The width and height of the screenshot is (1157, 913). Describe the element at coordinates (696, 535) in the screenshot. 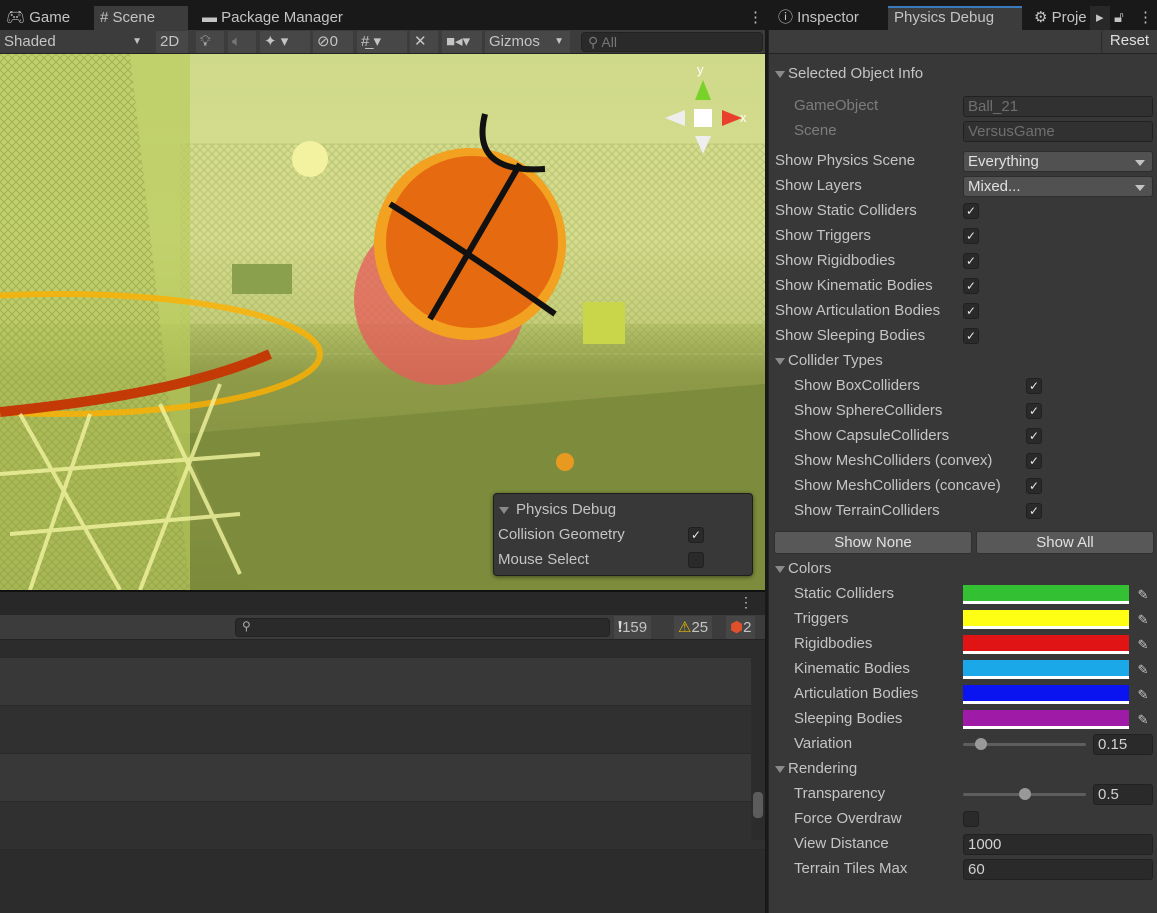

I see `collision-geometry-checkbox: ✓` at that location.